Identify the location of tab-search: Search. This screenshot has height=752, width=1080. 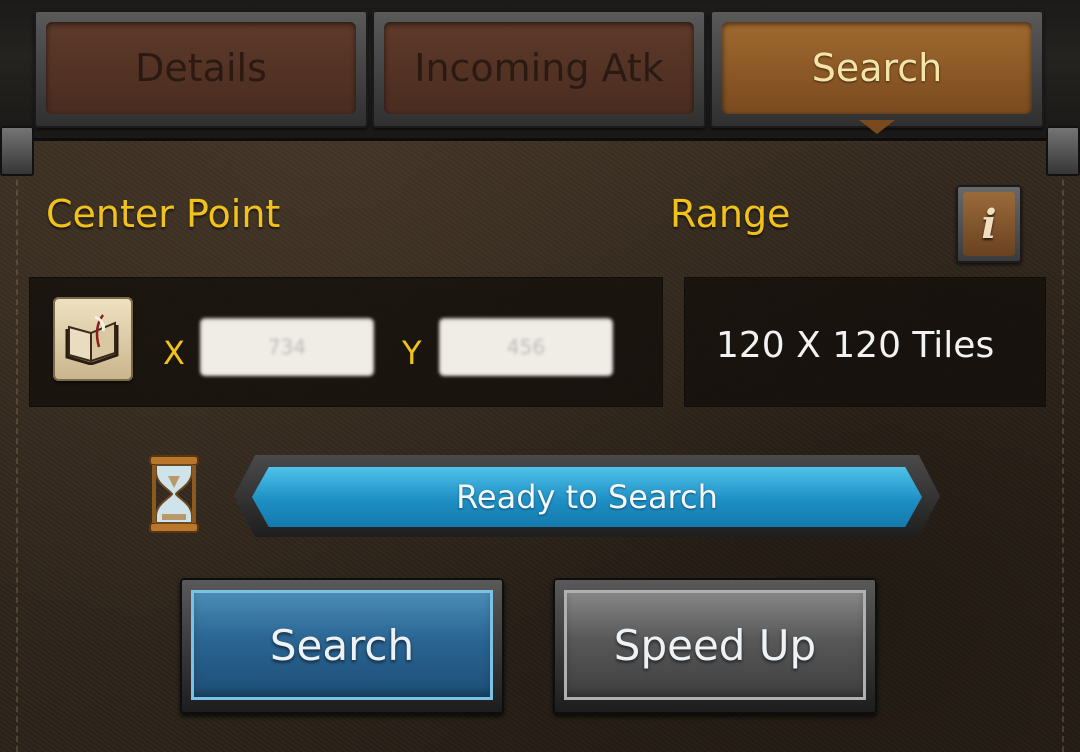
(877, 72).